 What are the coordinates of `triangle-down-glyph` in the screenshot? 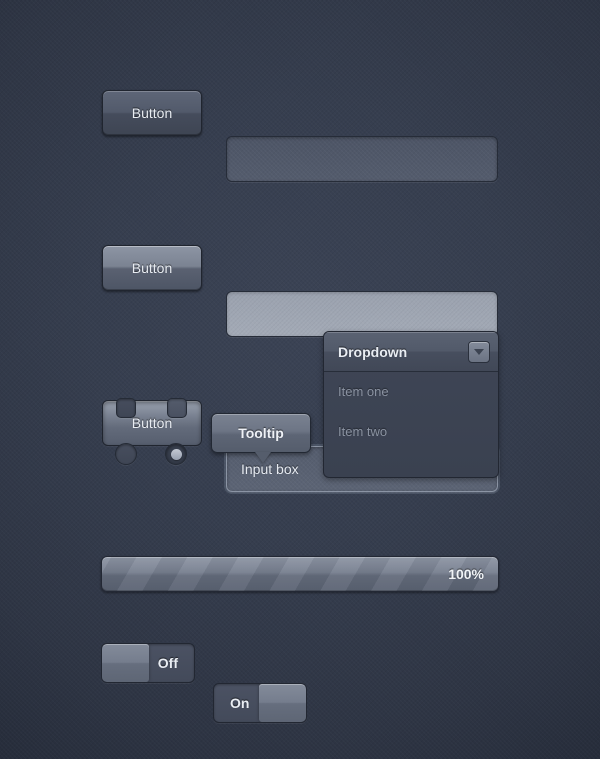 It's located at (479, 351).